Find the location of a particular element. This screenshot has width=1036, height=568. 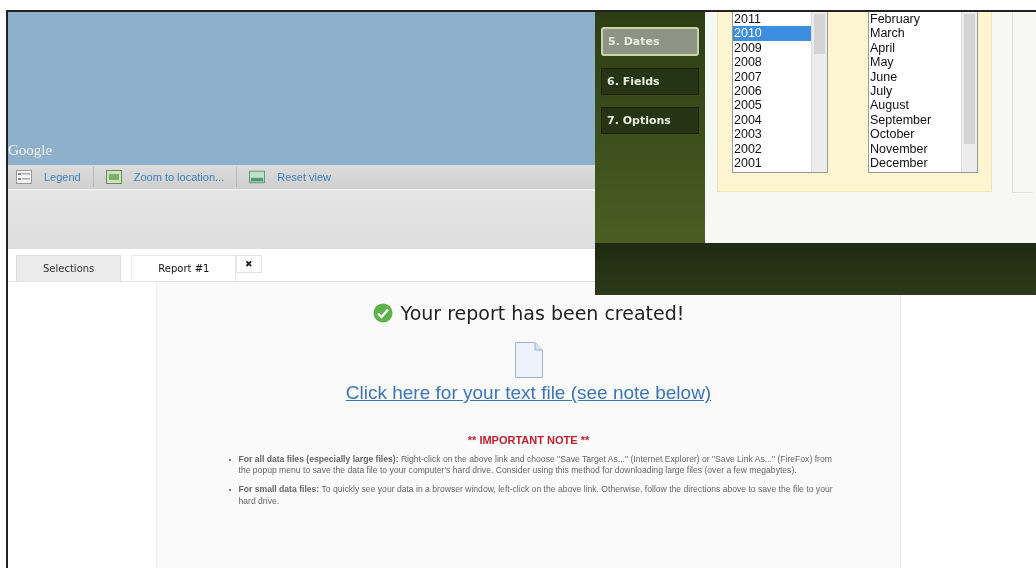

month-option: June is located at coordinates (915, 77).